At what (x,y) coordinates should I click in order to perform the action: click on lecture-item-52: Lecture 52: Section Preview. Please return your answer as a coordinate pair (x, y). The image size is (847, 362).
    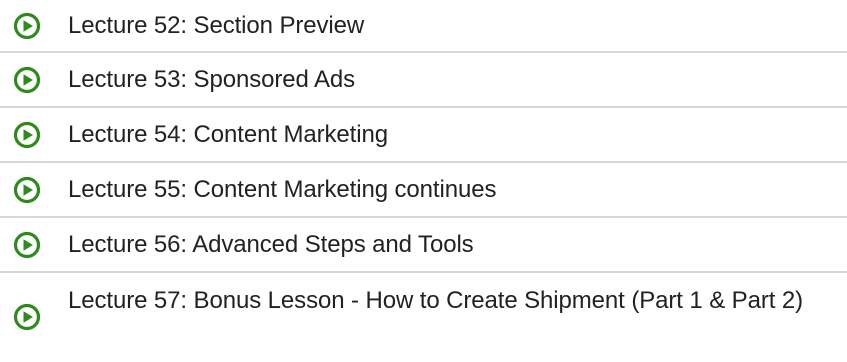
    Looking at the image, I should click on (423, 26).